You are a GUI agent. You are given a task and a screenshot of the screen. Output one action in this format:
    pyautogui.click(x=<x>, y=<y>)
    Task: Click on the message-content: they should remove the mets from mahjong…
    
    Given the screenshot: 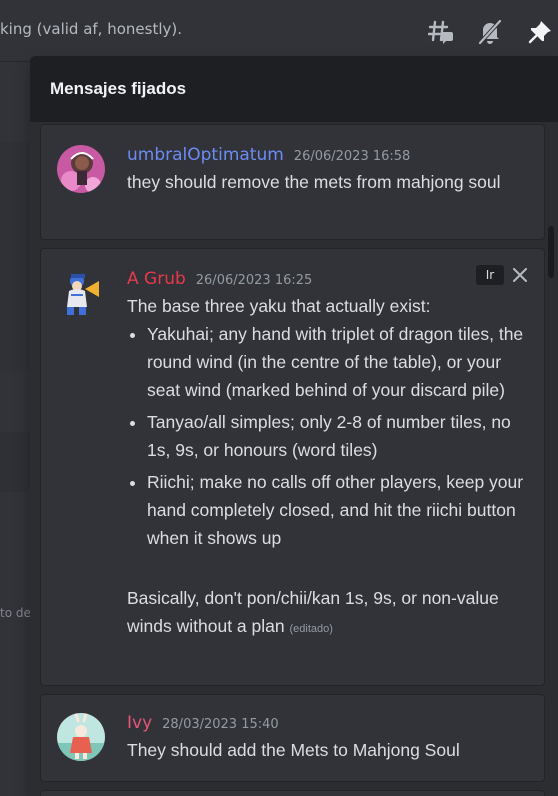 What is the action you would take?
    pyautogui.click(x=314, y=182)
    